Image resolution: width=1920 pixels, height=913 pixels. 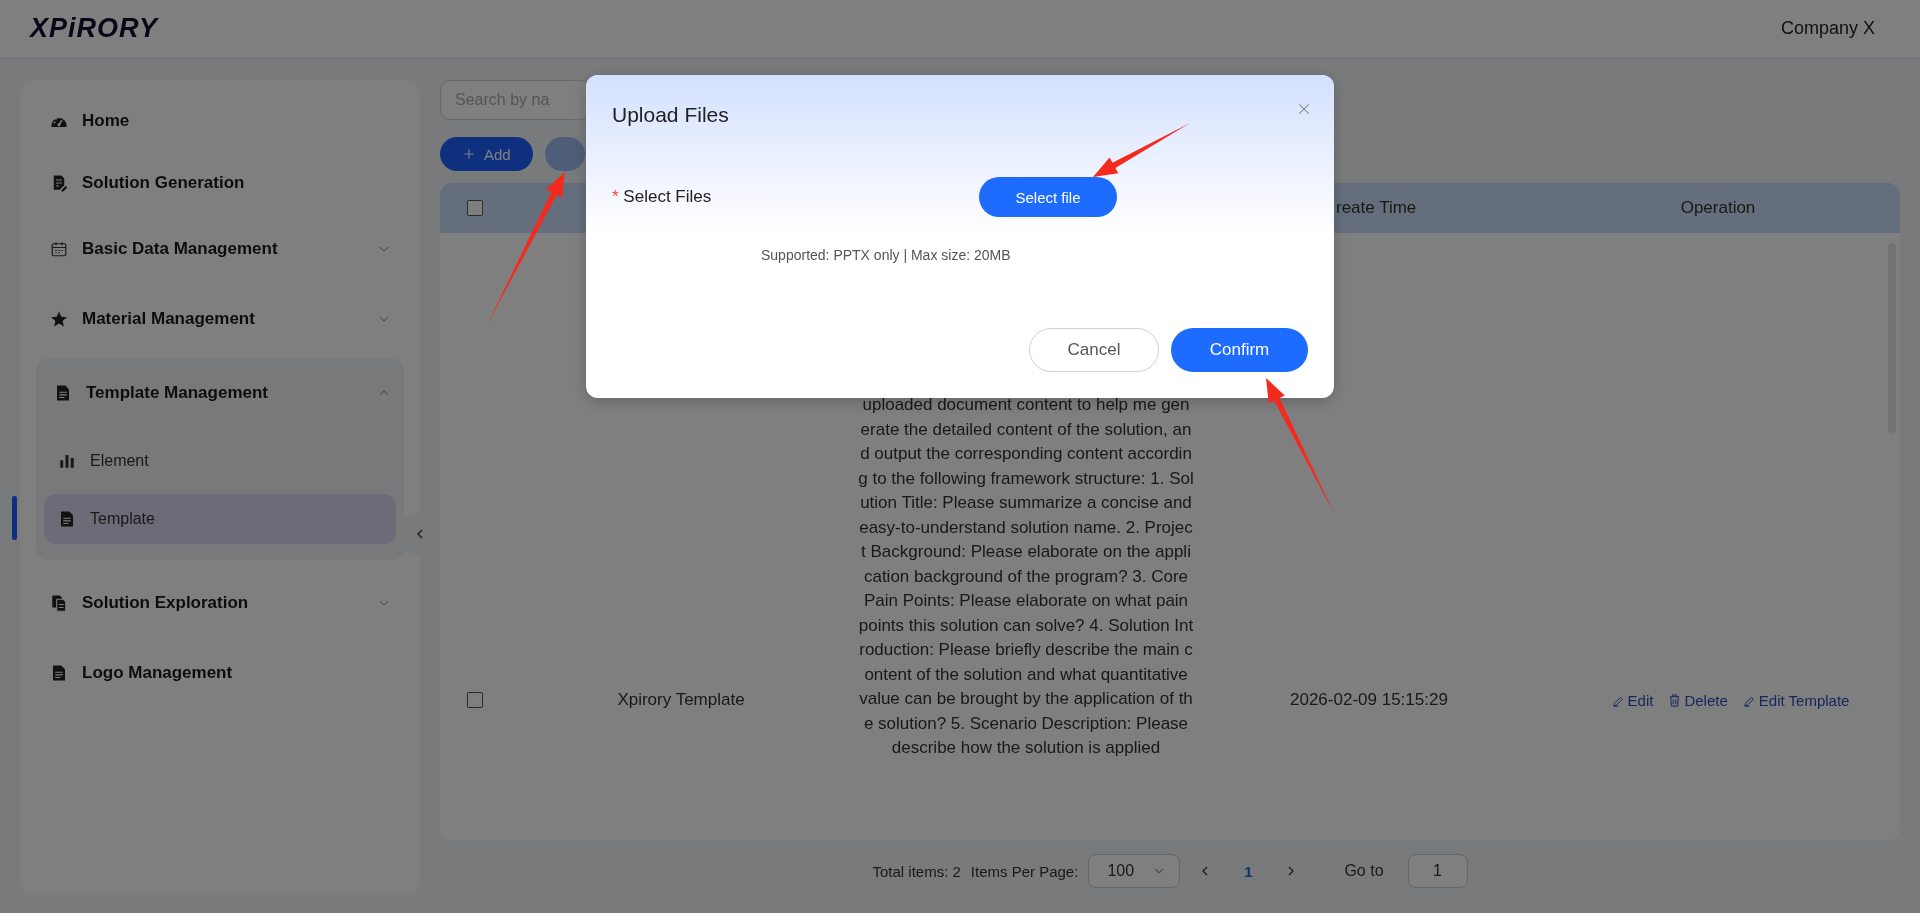 I want to click on row-checkbox, so click(x=475, y=700).